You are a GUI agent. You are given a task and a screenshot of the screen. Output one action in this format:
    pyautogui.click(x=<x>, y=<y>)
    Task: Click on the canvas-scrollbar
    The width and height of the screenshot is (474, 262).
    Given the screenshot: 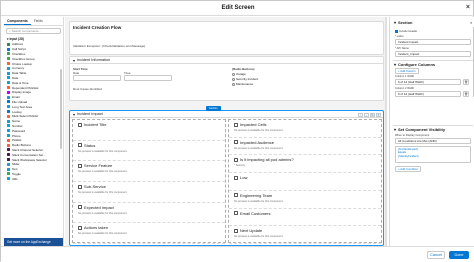 What is the action you would take?
    pyautogui.click(x=386, y=131)
    